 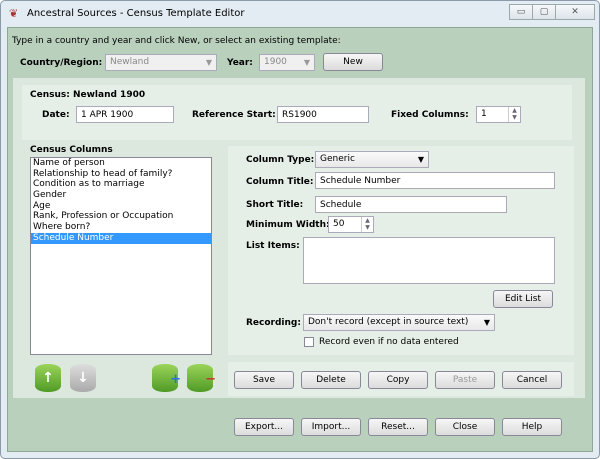 What do you see at coordinates (429, 260) in the screenshot?
I see `list-items-textarea` at bounding box center [429, 260].